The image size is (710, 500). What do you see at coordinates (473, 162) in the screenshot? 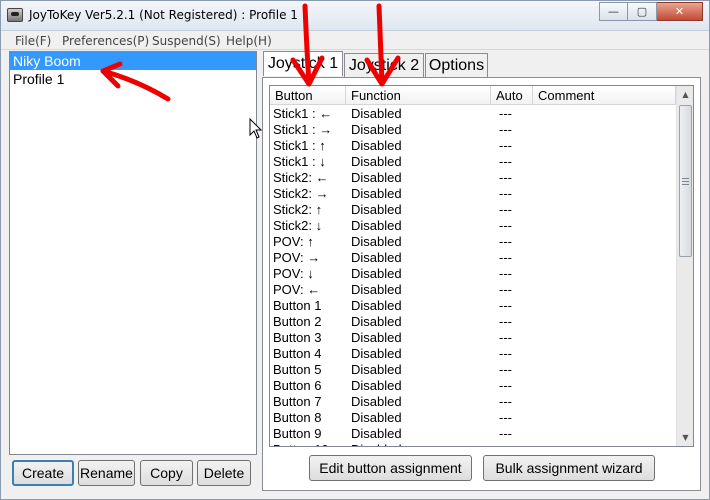
I see `table-row: Stick1 : ↓ Disabled ---` at bounding box center [473, 162].